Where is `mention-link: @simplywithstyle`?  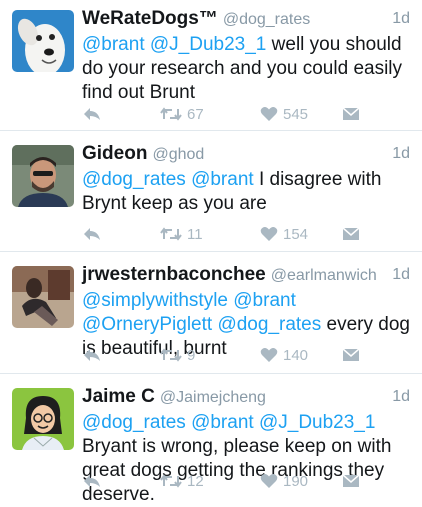
mention-link: @simplywithstyle is located at coordinates (155, 300).